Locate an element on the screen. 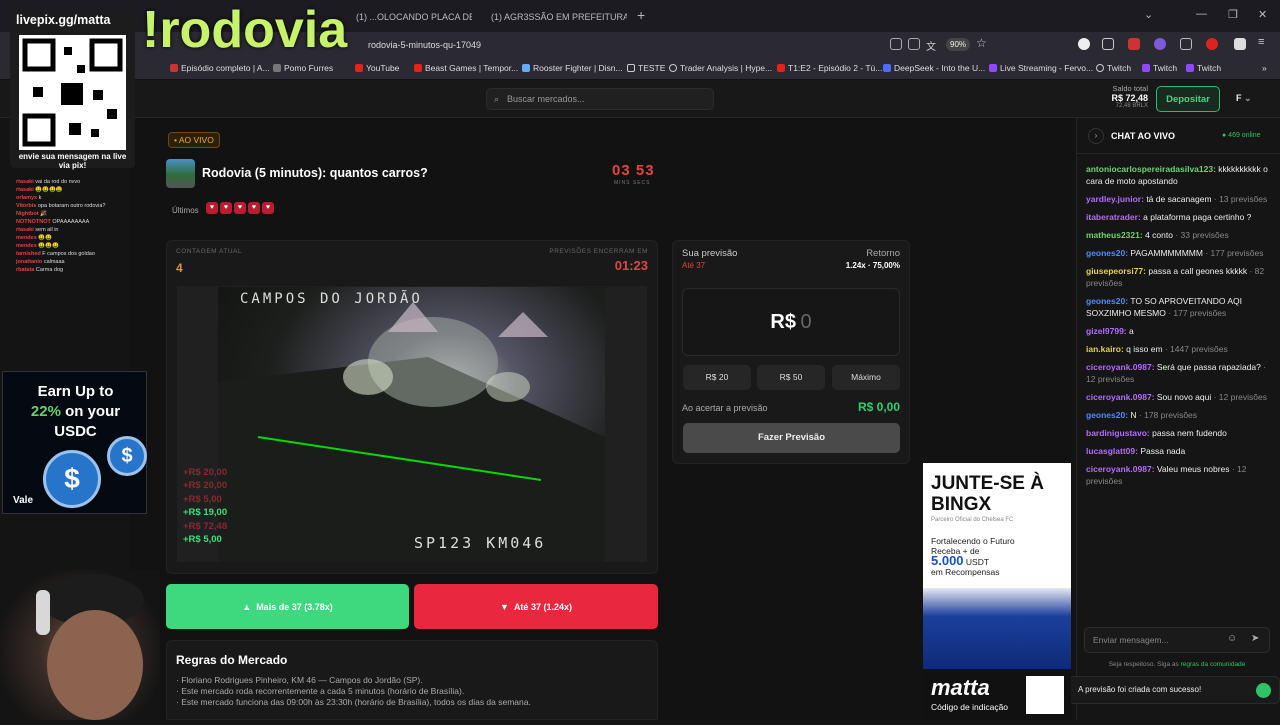 This screenshot has height=725, width=1280. stream-chat-line: Nightbot 🎉 is located at coordinates (75, 214).